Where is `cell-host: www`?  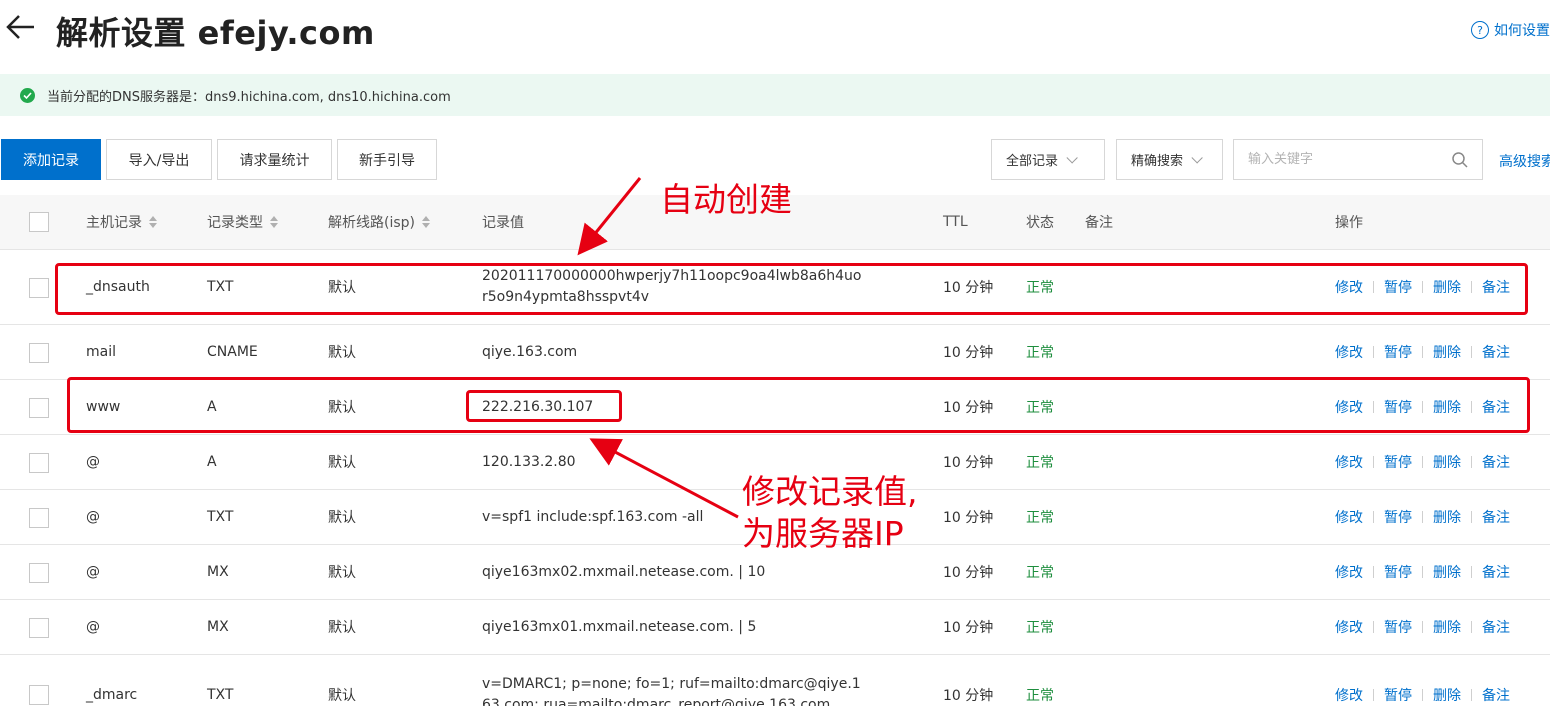 cell-host: www is located at coordinates (103, 407).